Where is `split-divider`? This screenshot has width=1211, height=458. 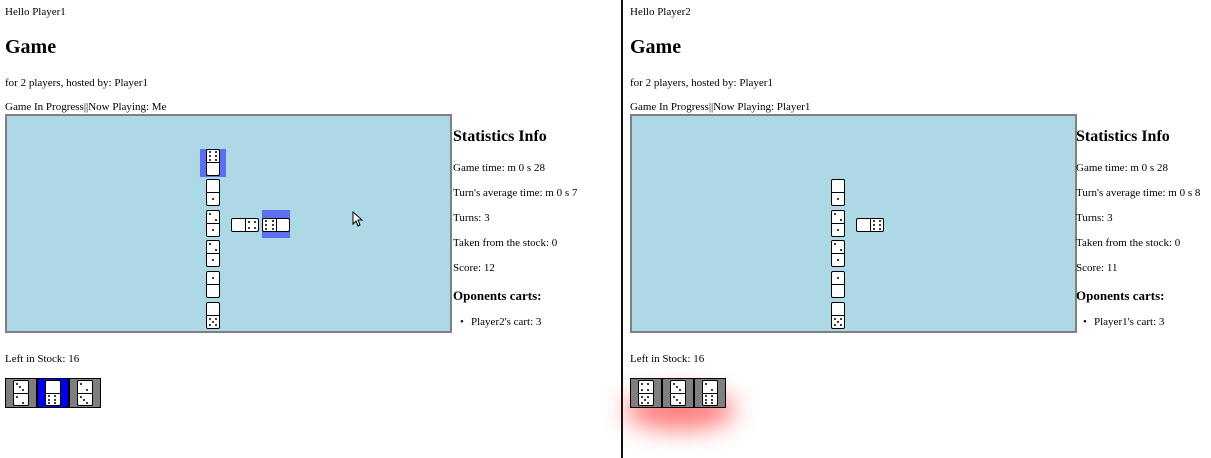
split-divider is located at coordinates (622, 229).